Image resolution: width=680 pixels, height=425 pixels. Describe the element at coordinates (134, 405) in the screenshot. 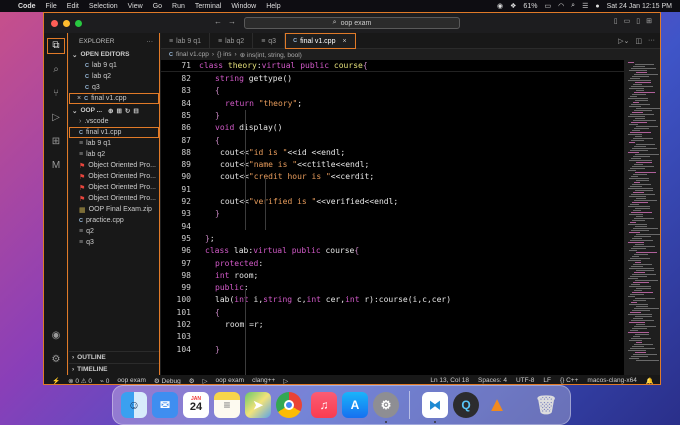

I see `finder-icon: ☺` at that location.